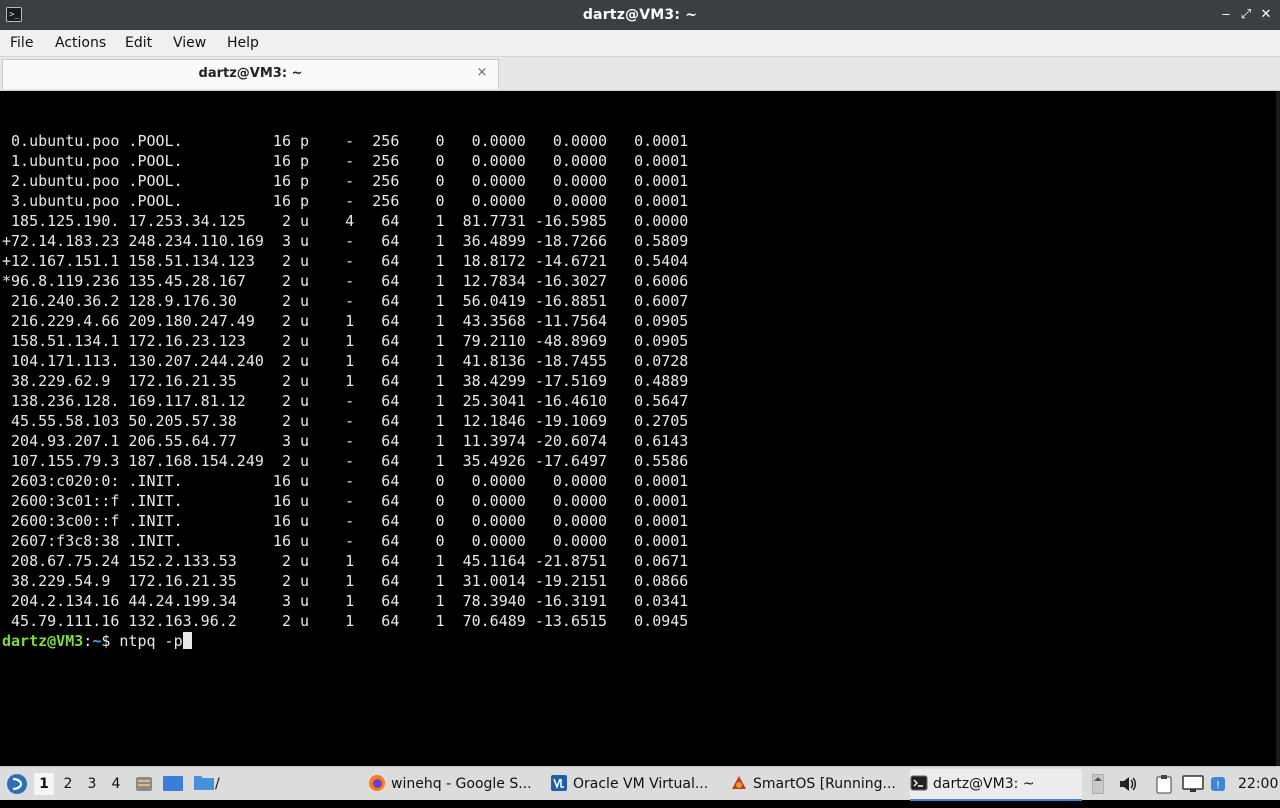 Image resolution: width=1280 pixels, height=808 pixels. What do you see at coordinates (92, 784) in the screenshot?
I see `workspace-3: 3` at bounding box center [92, 784].